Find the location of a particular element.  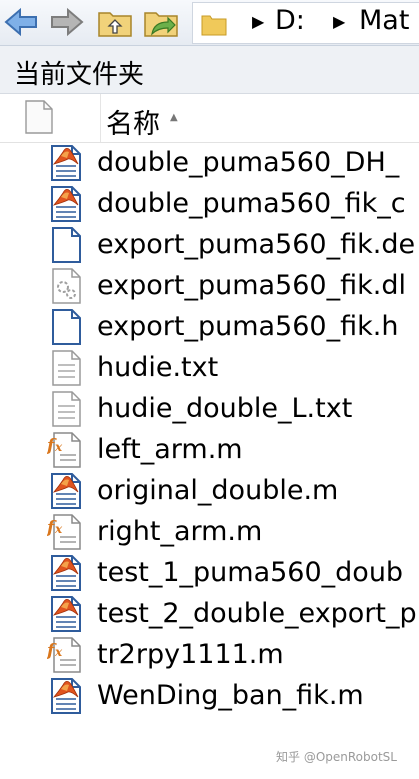

dll-file-icon is located at coordinates (66, 288).